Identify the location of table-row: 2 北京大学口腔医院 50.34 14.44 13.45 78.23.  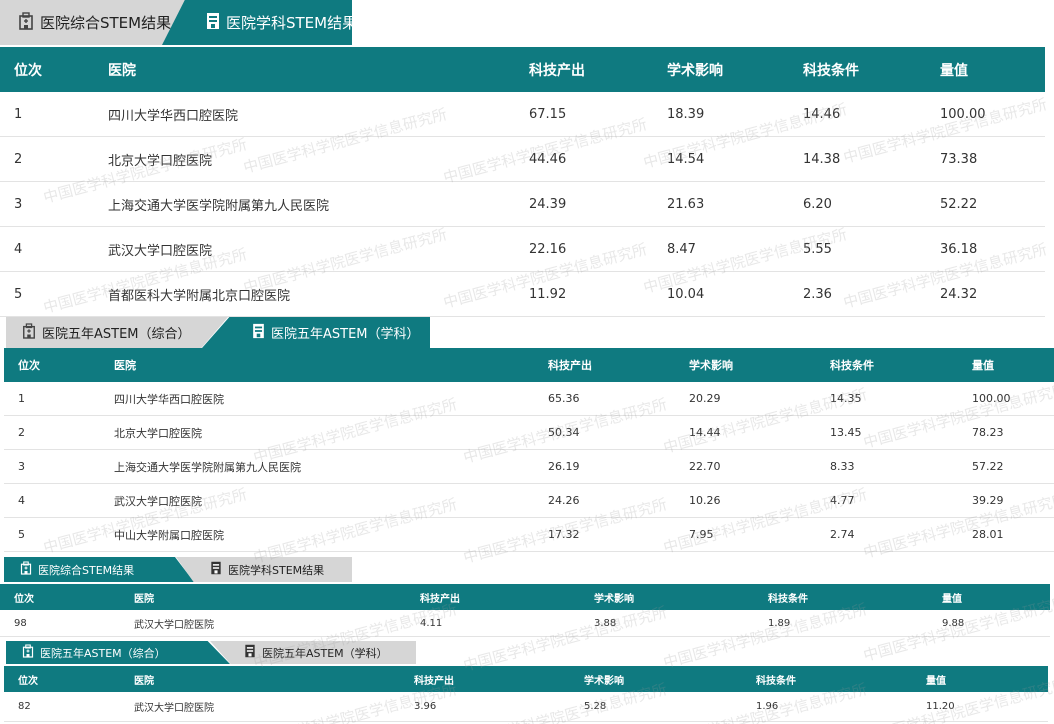
(529, 433).